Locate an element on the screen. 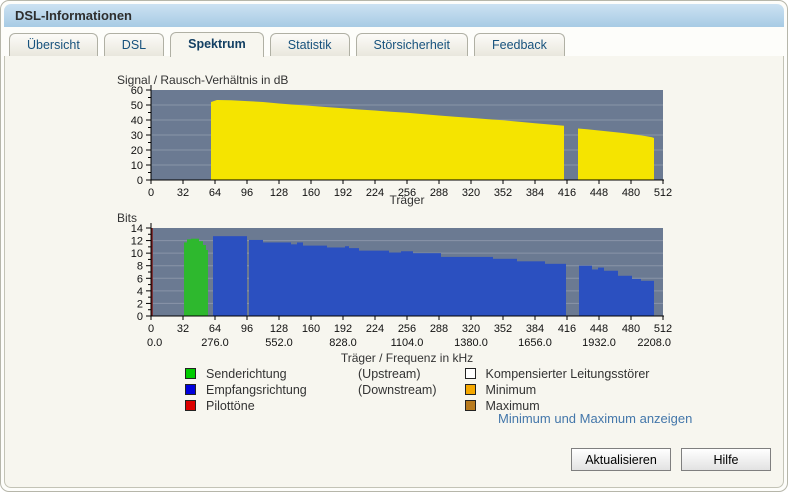  button-row: Aktualisieren Hilfe is located at coordinates (671, 459).